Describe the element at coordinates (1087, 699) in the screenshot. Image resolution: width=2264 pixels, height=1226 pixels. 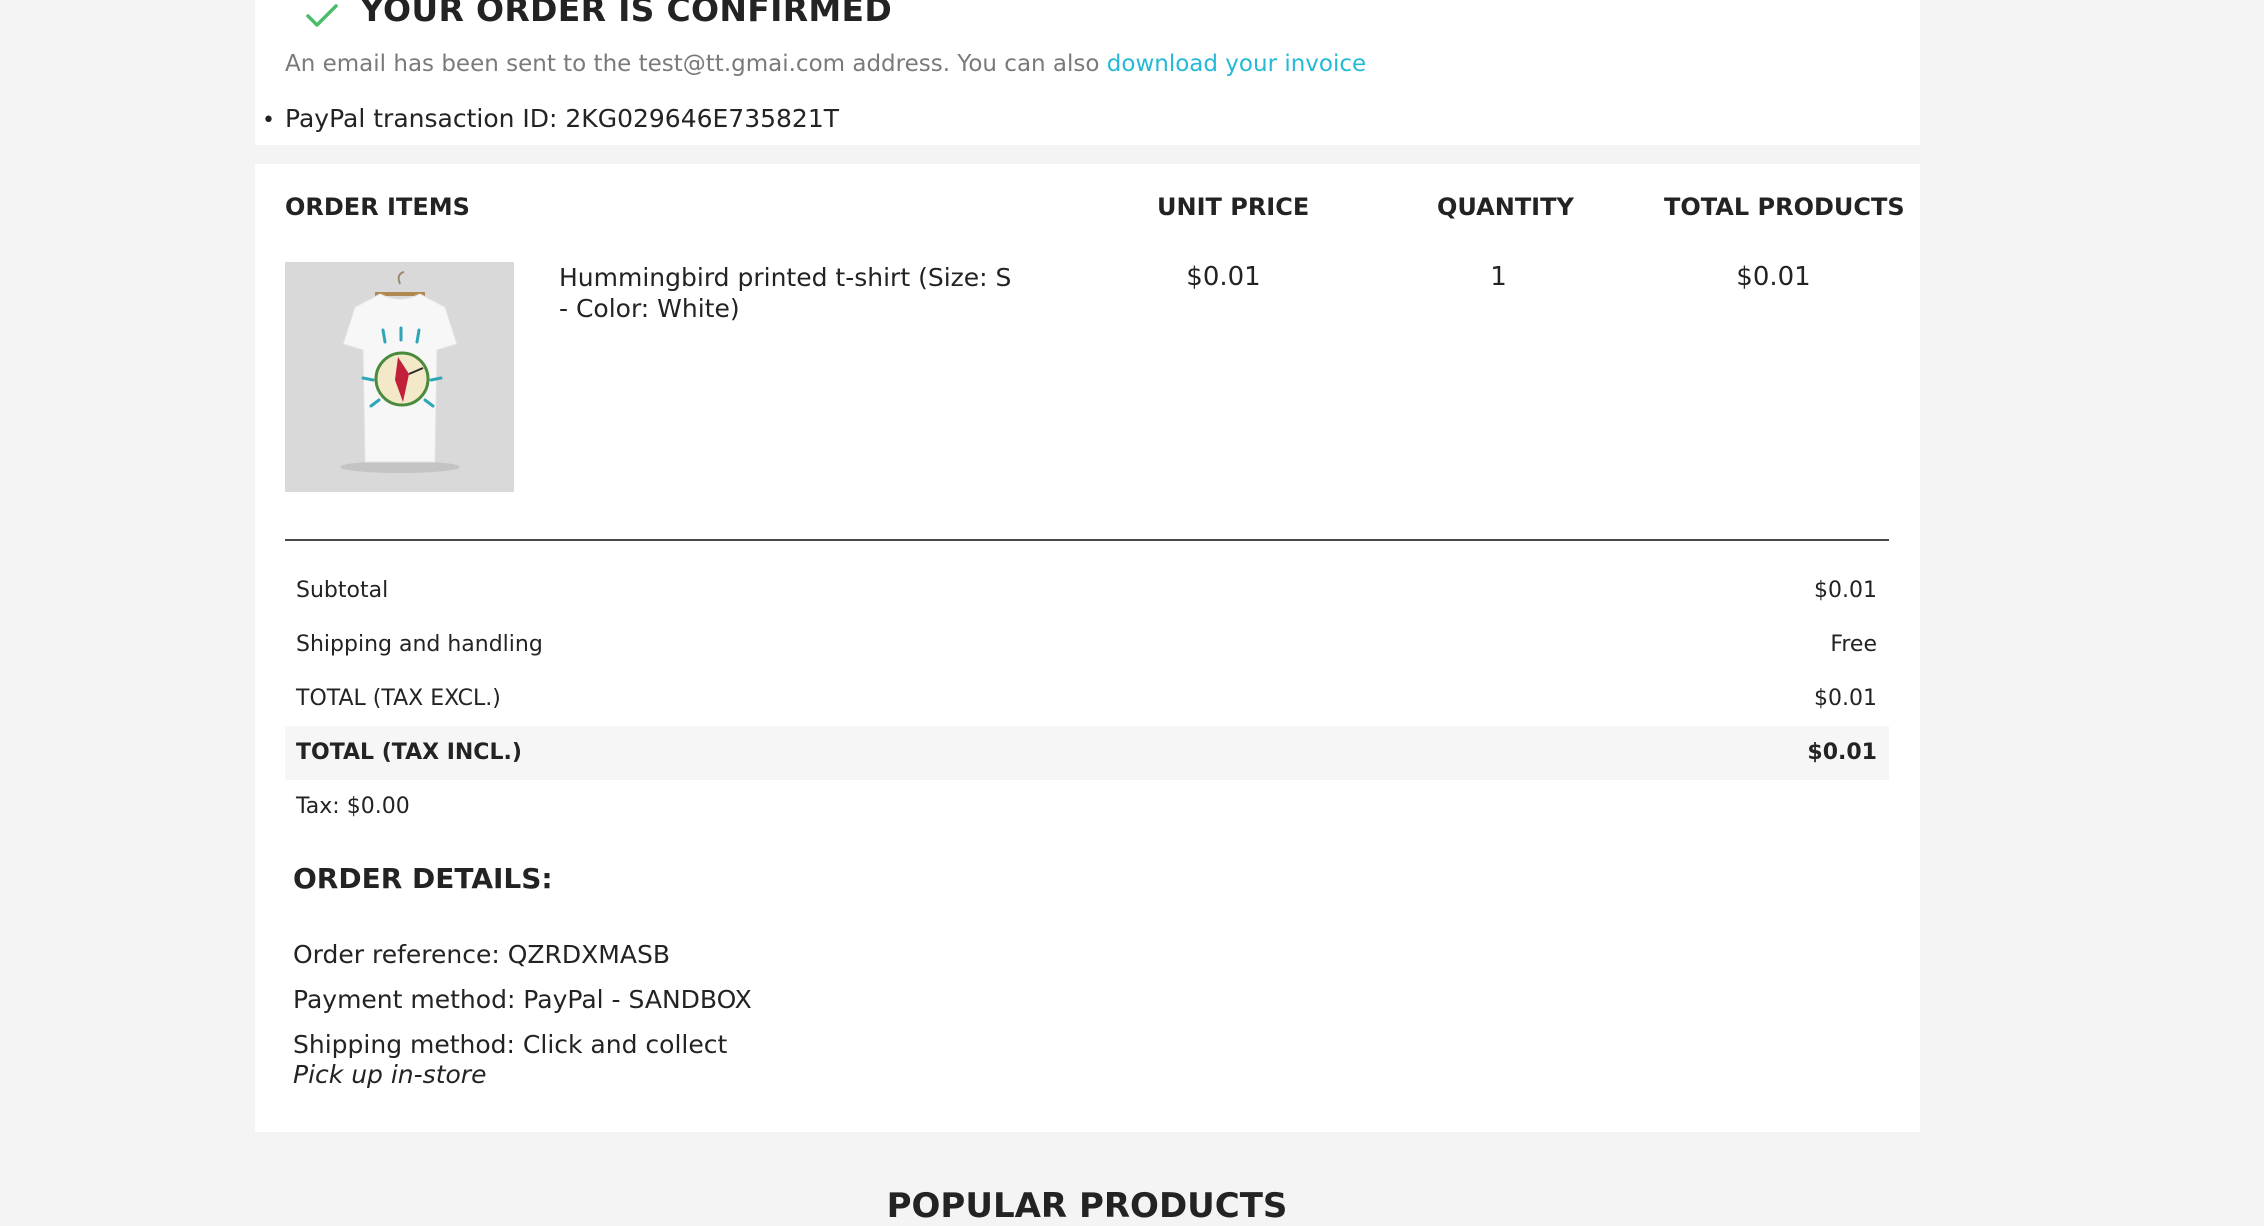
I see `total-tax-excl-row: TOTAL (TAX EXCL.) $0.01` at that location.